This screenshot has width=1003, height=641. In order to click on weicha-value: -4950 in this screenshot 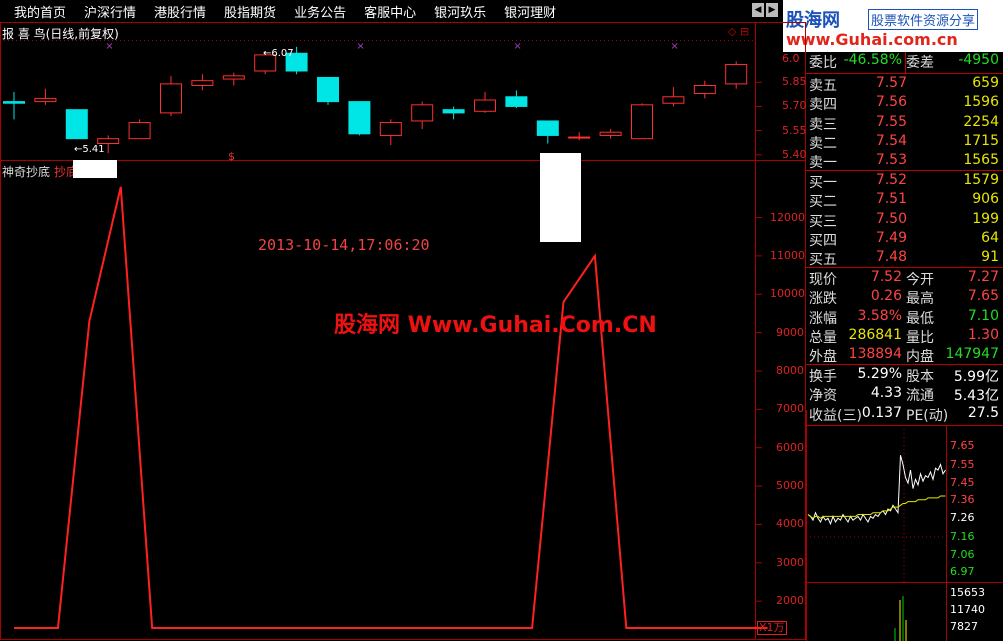, I will do `click(978, 60)`.